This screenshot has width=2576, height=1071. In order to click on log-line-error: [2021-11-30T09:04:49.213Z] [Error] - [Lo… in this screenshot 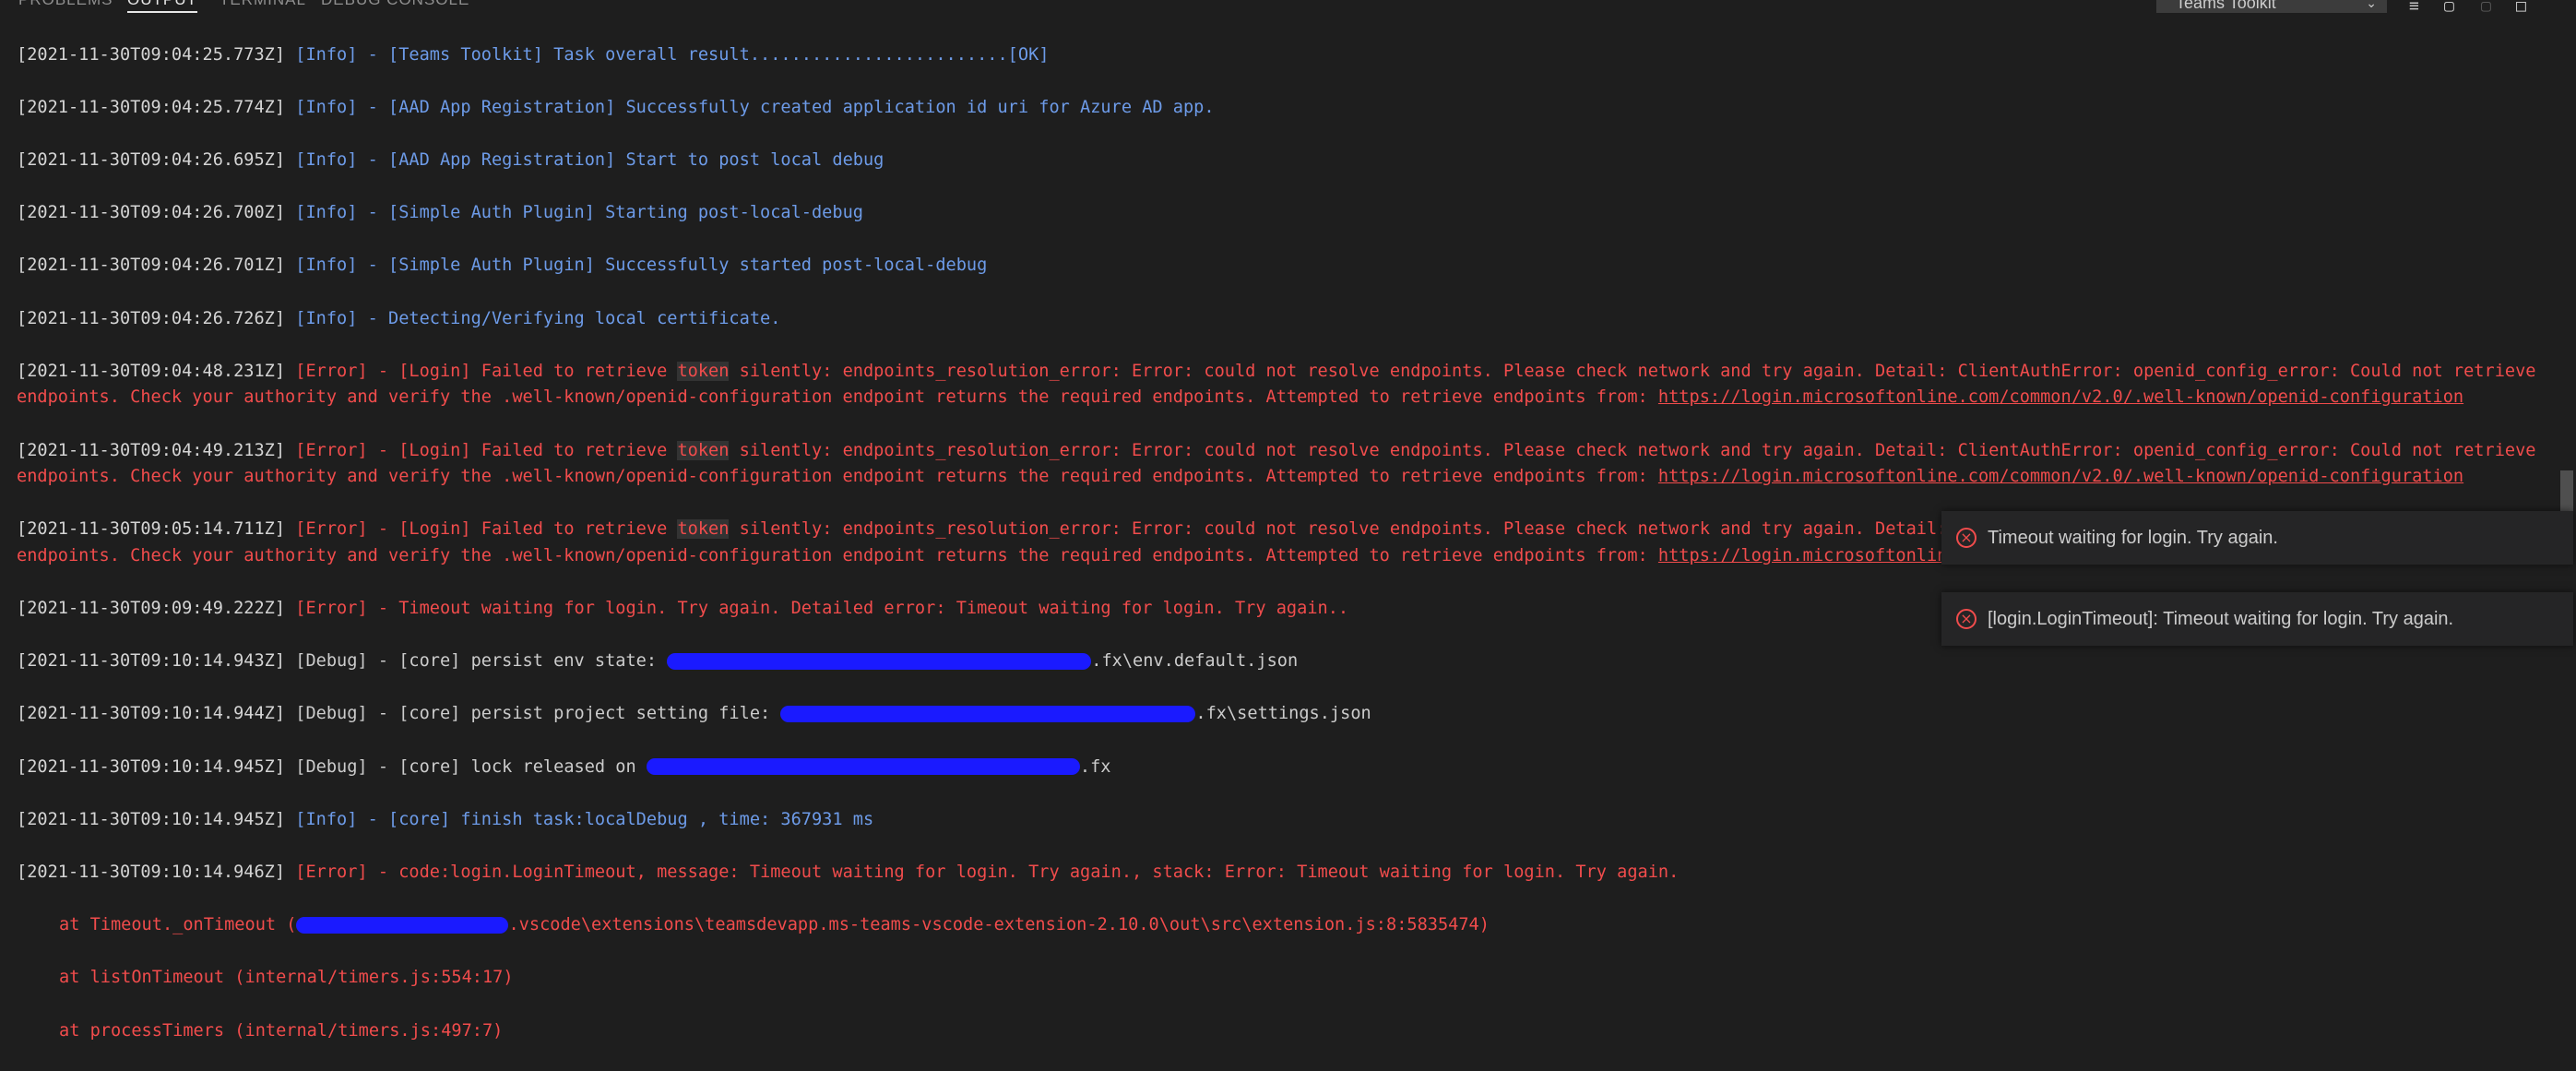, I will do `click(1281, 463)`.